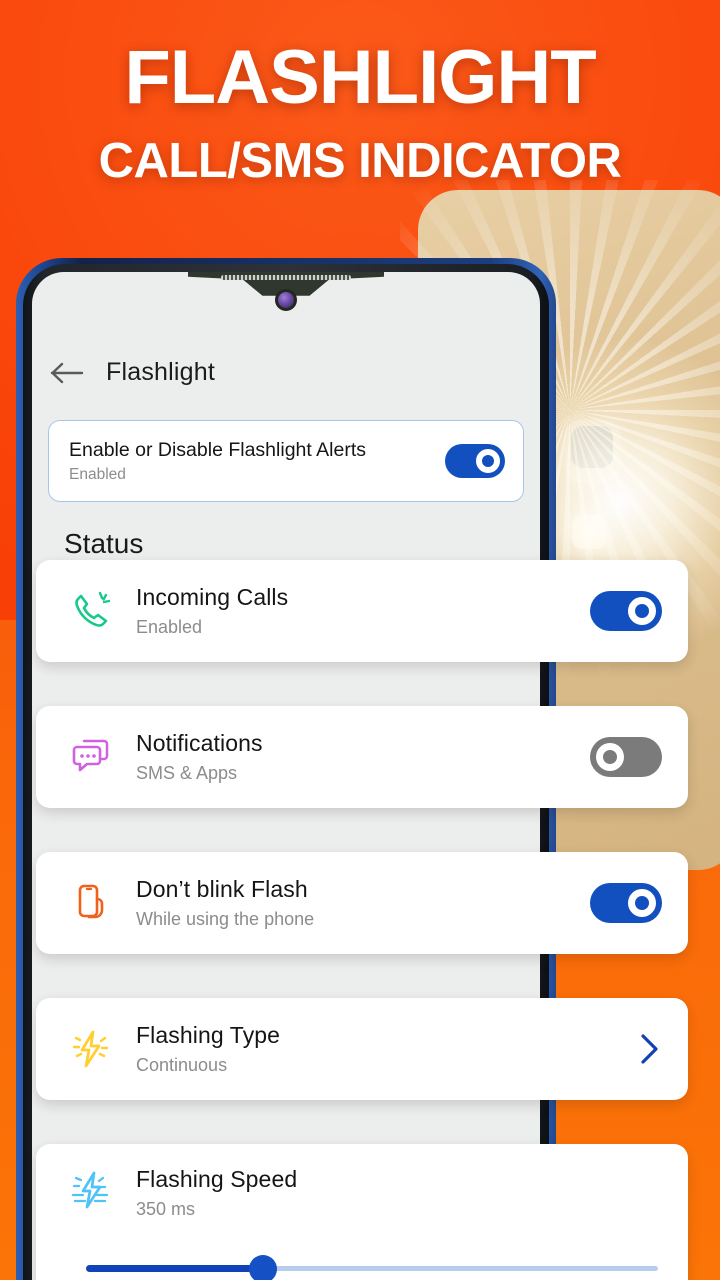  I want to click on list-item-title: Notifications, so click(199, 743).